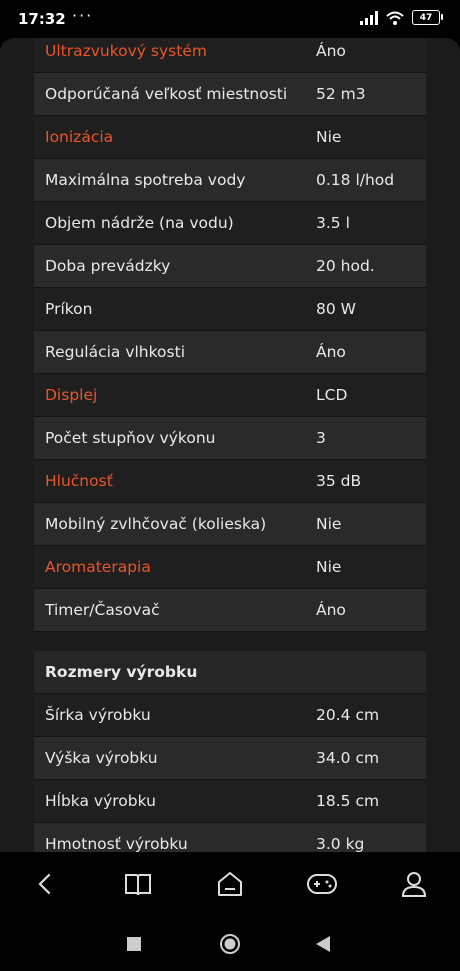  I want to click on dimensions-title: Rozmery výrobku, so click(121, 672).